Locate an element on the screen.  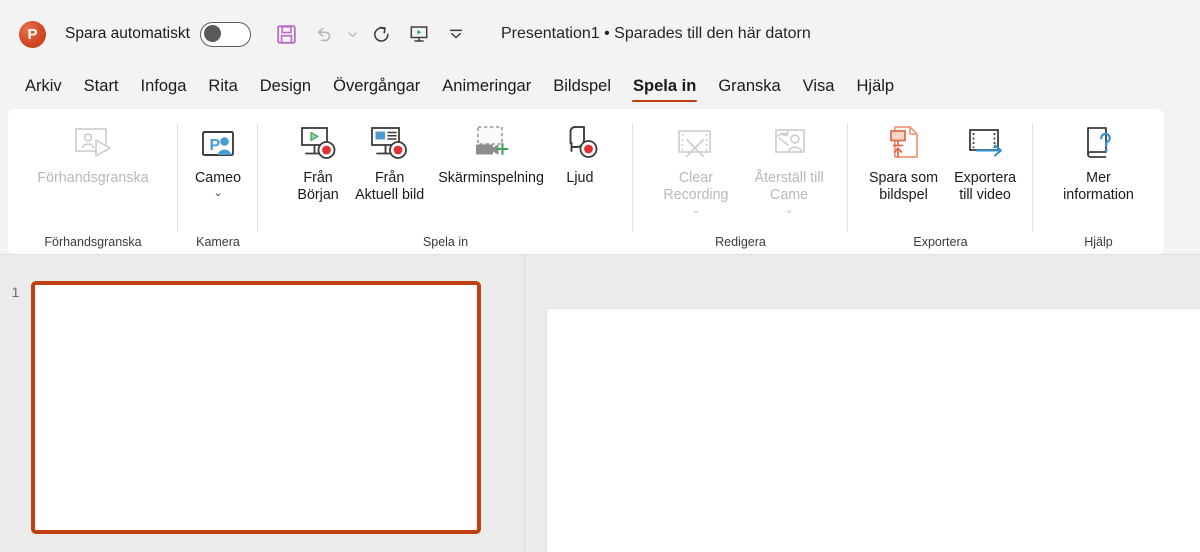
tab-spela-in: Spela in is located at coordinates (664, 89).